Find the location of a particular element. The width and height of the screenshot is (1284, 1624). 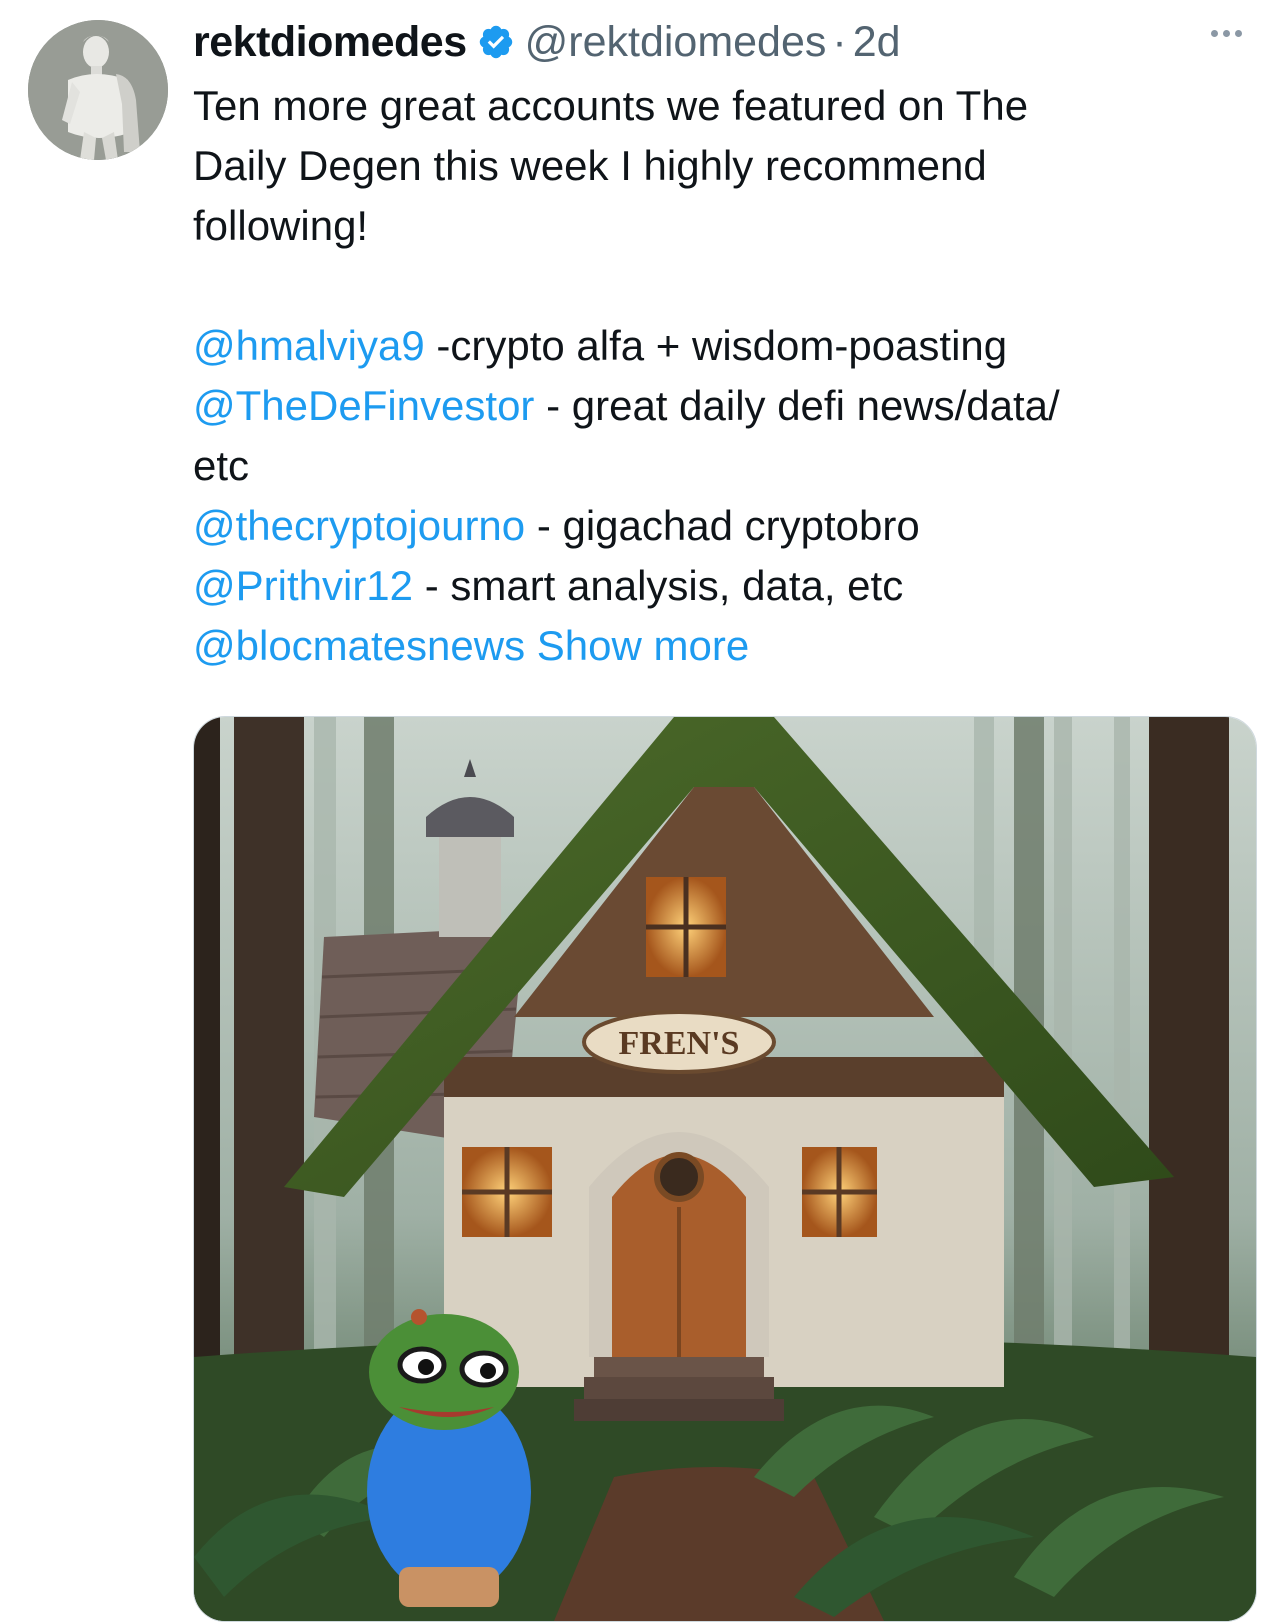

more-options-icon is located at coordinates (1226, 33).